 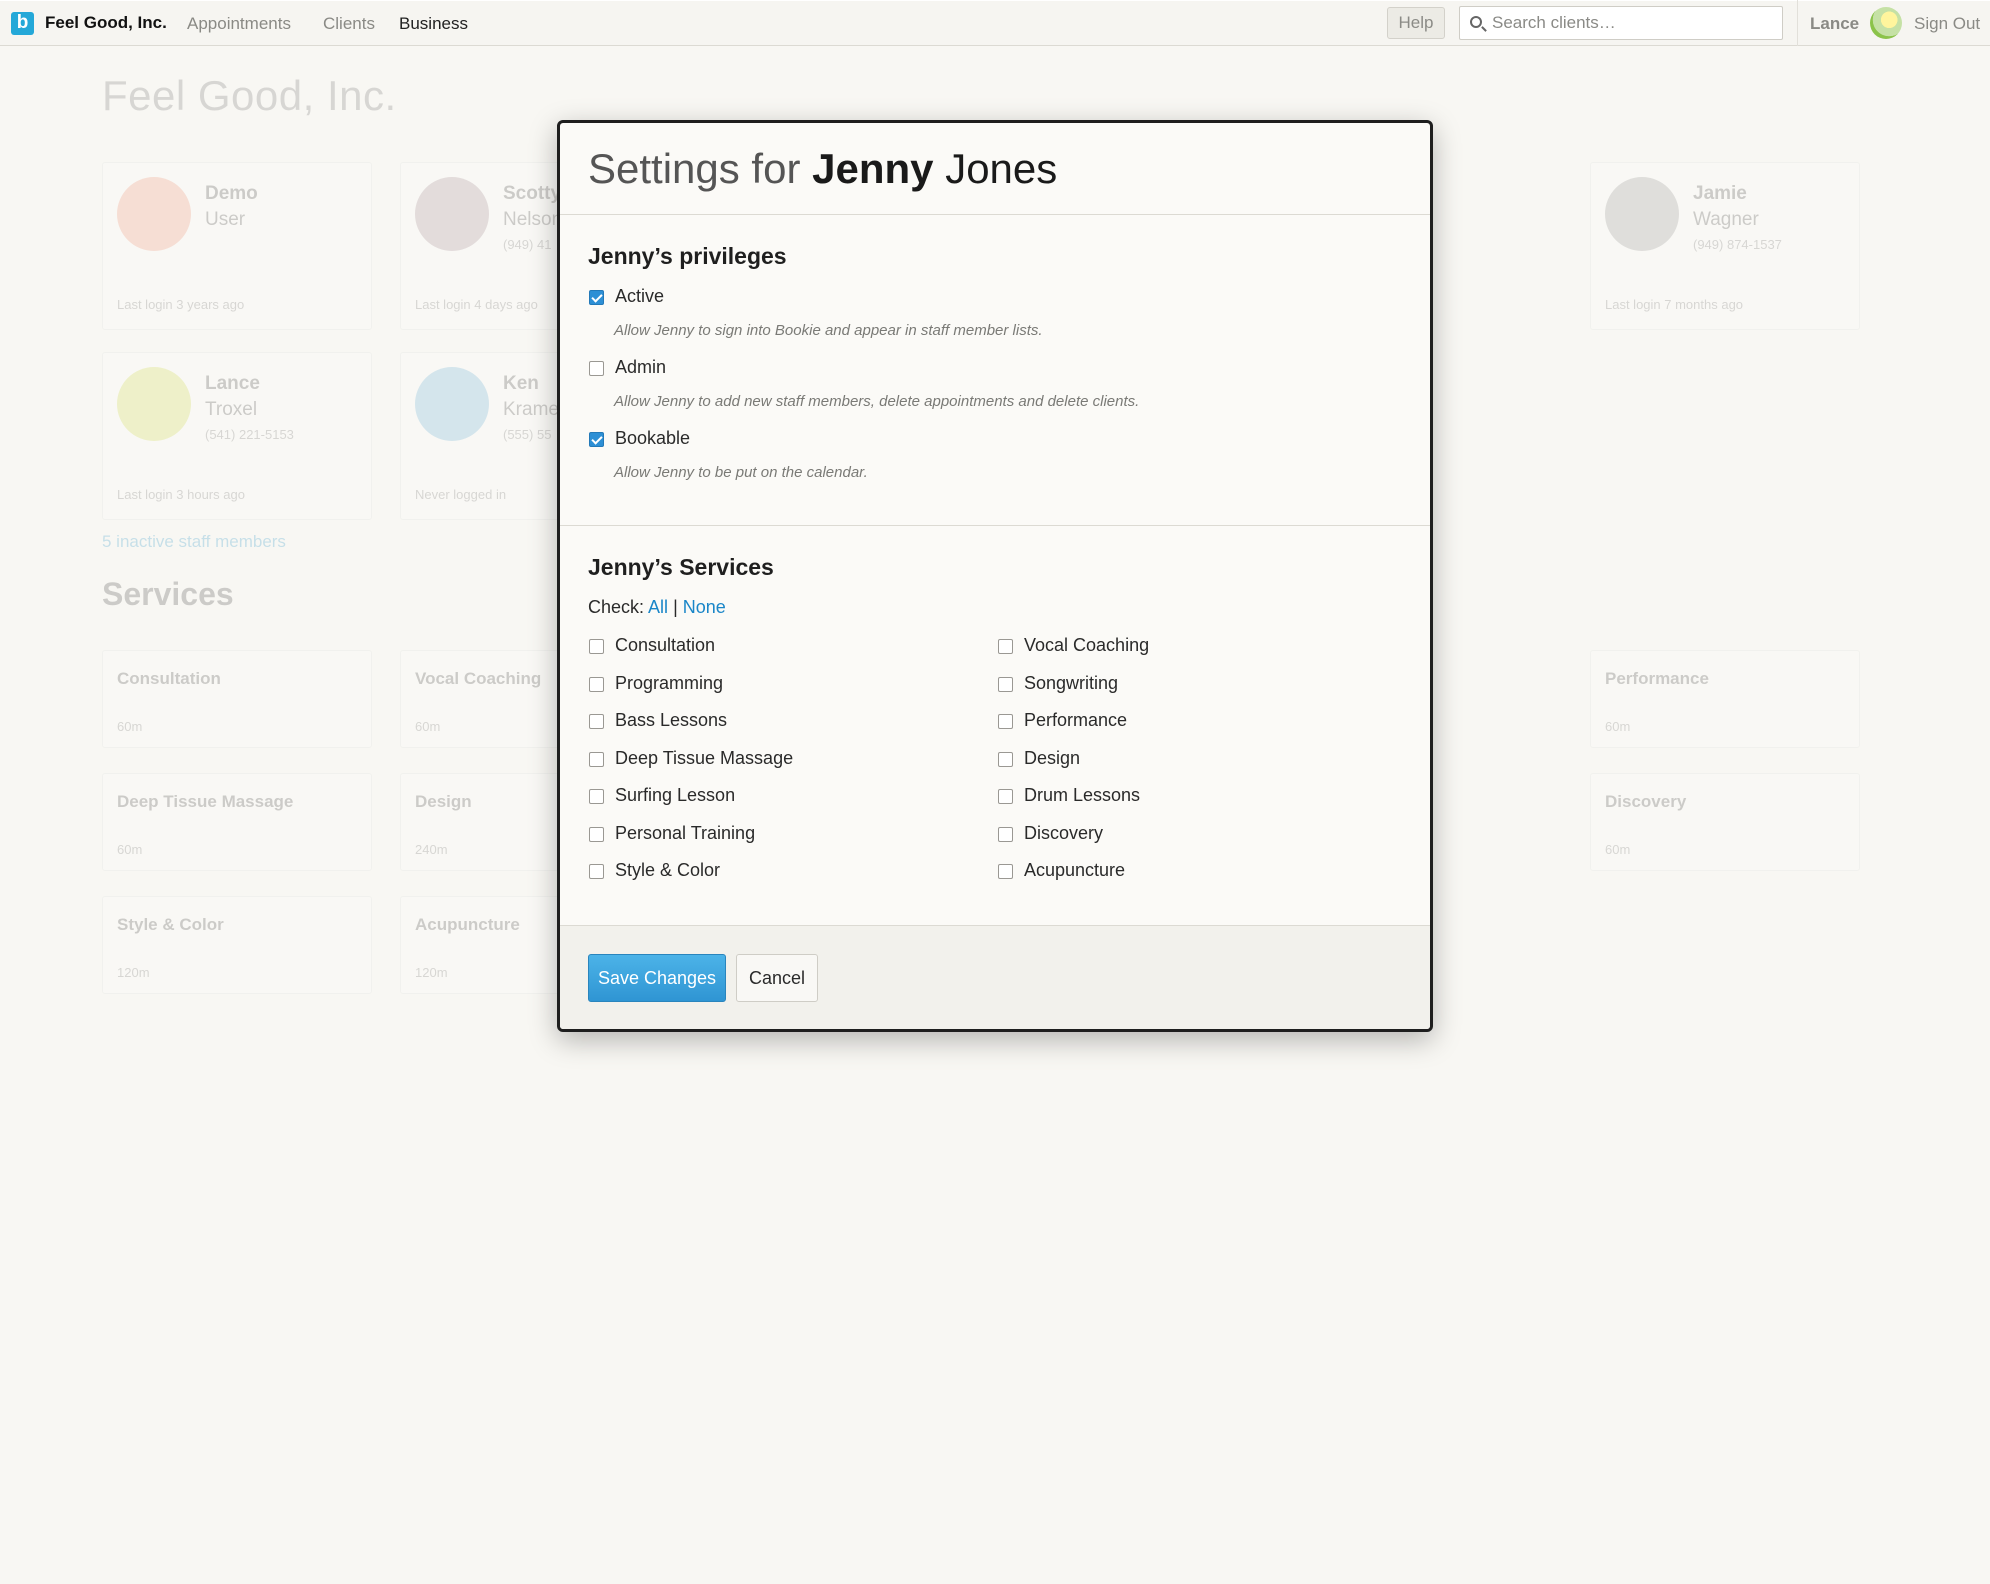 What do you see at coordinates (777, 978) in the screenshot?
I see `cancel-button: Cancel` at bounding box center [777, 978].